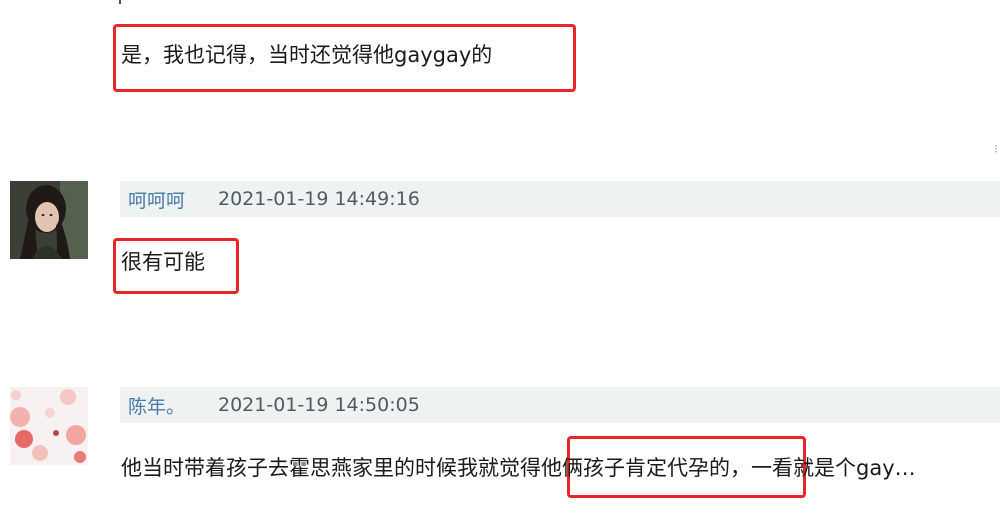  I want to click on timestamp: 2021-01-19 14:50:05, so click(319, 405).